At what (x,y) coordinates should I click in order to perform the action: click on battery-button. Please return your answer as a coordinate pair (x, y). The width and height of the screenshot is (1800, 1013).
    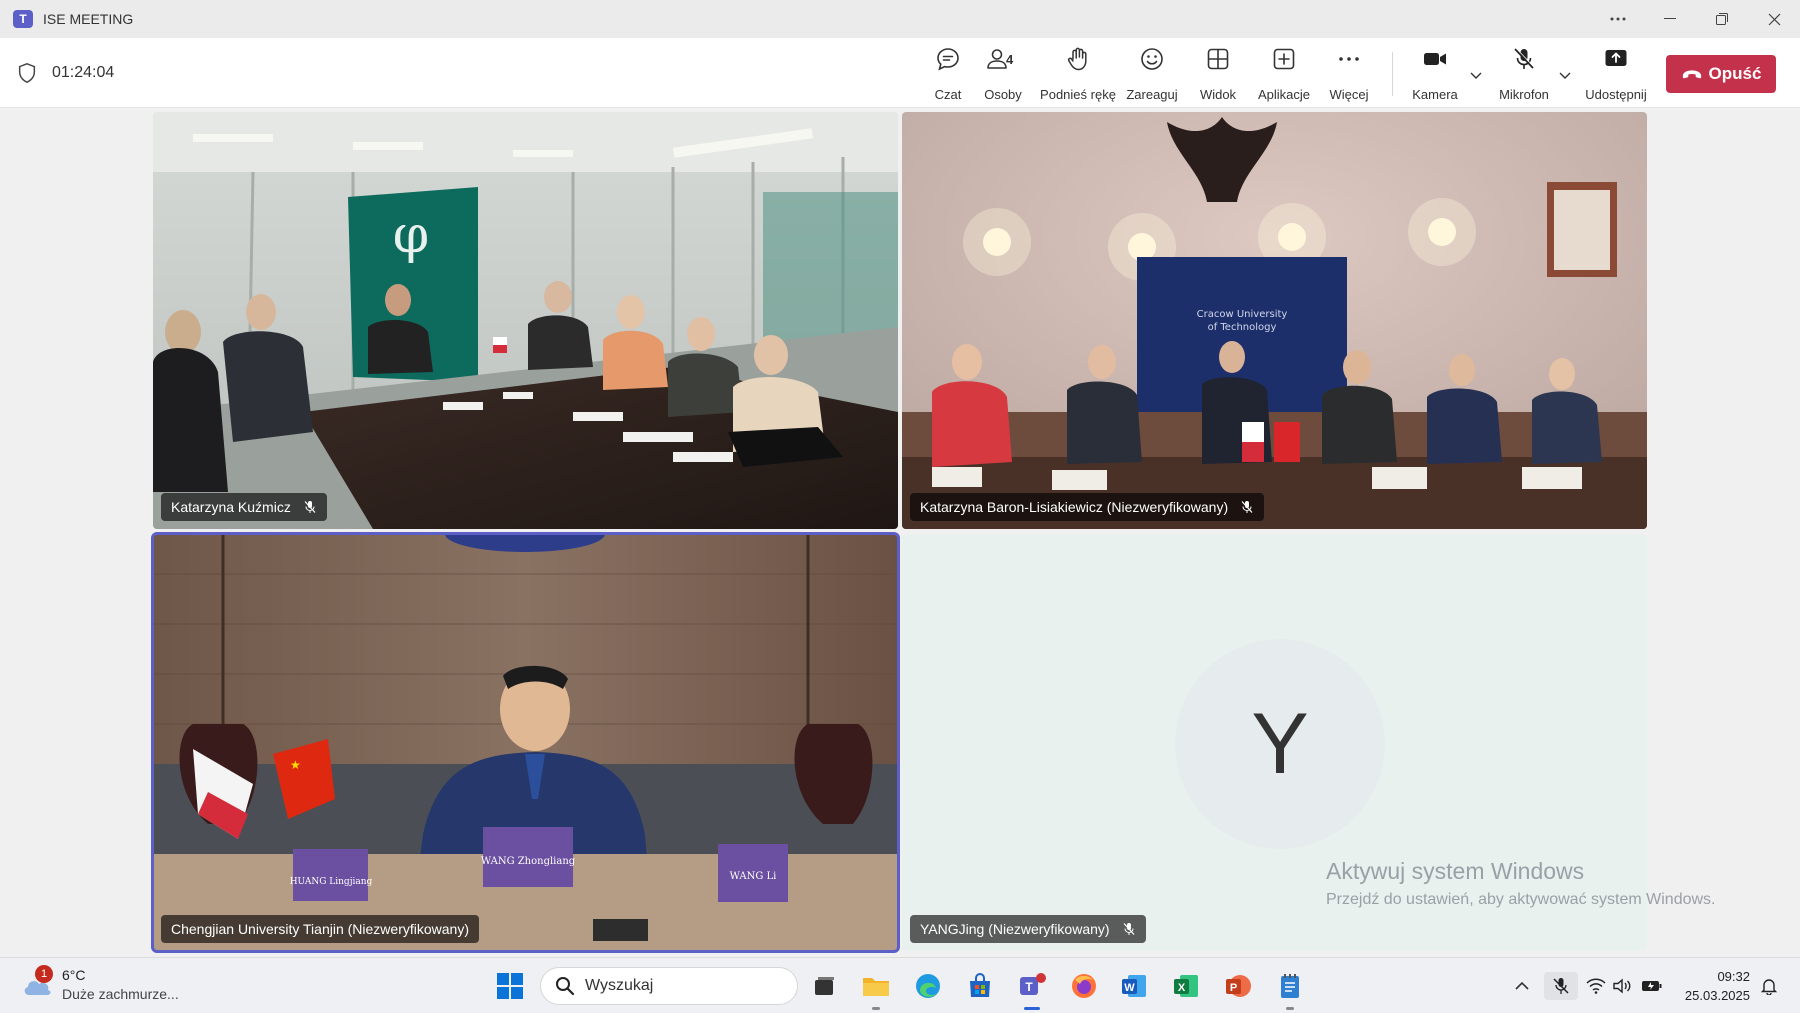
    Looking at the image, I should click on (1652, 986).